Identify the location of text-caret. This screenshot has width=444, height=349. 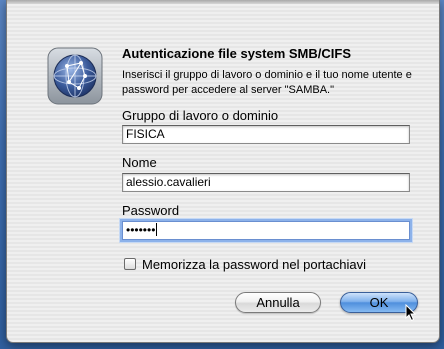
(157, 229).